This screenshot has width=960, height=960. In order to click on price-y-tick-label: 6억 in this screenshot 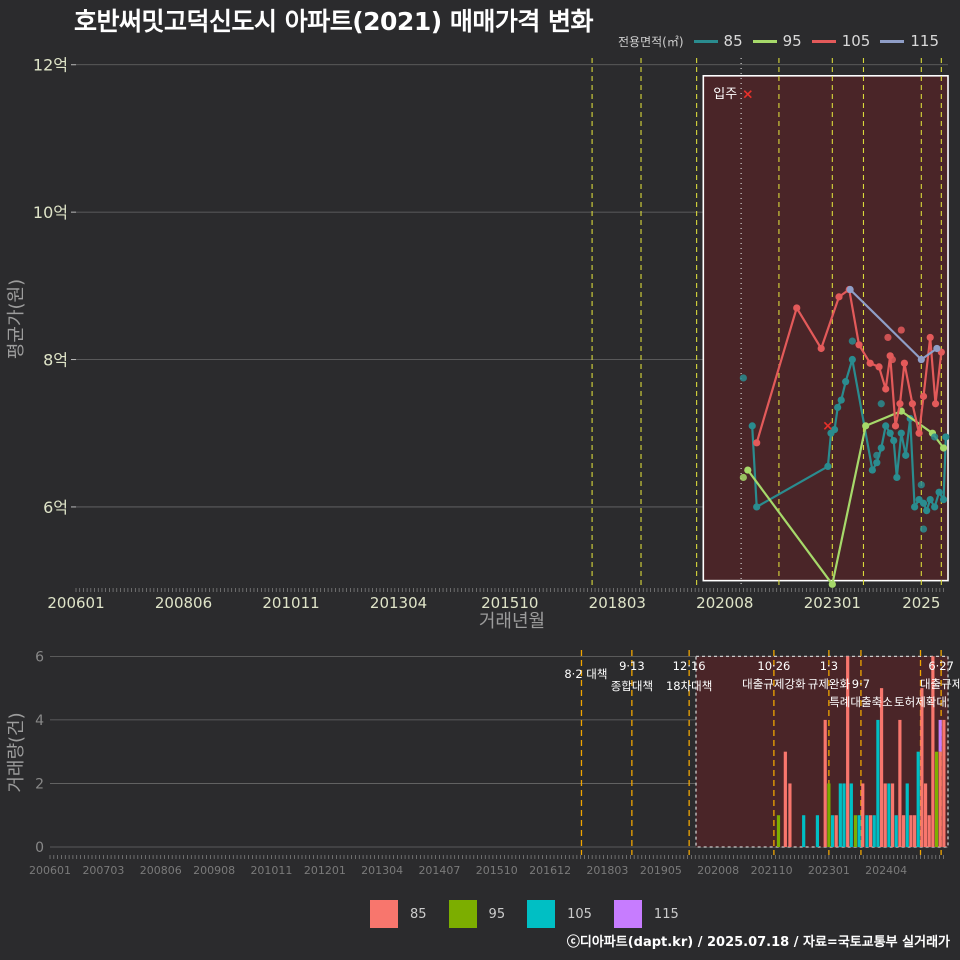, I will do `click(55, 507)`.